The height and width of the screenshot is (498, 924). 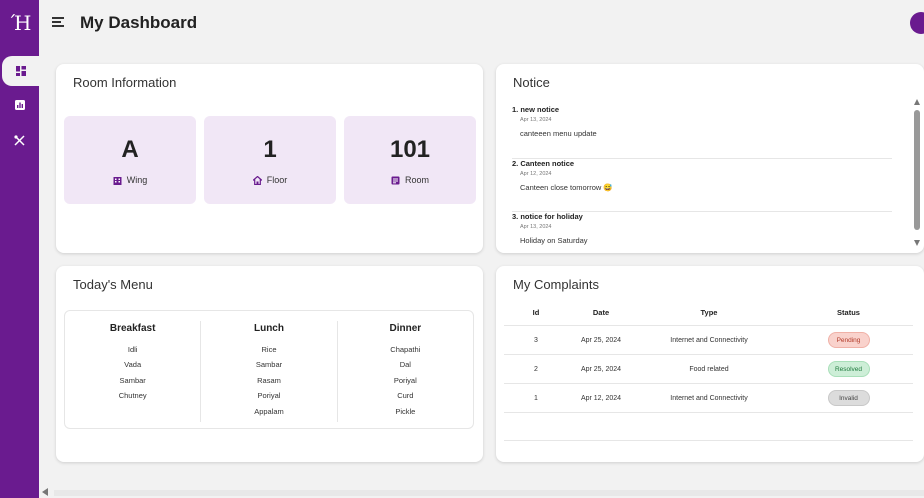 What do you see at coordinates (269, 349) in the screenshot?
I see `menu-item: Rice` at bounding box center [269, 349].